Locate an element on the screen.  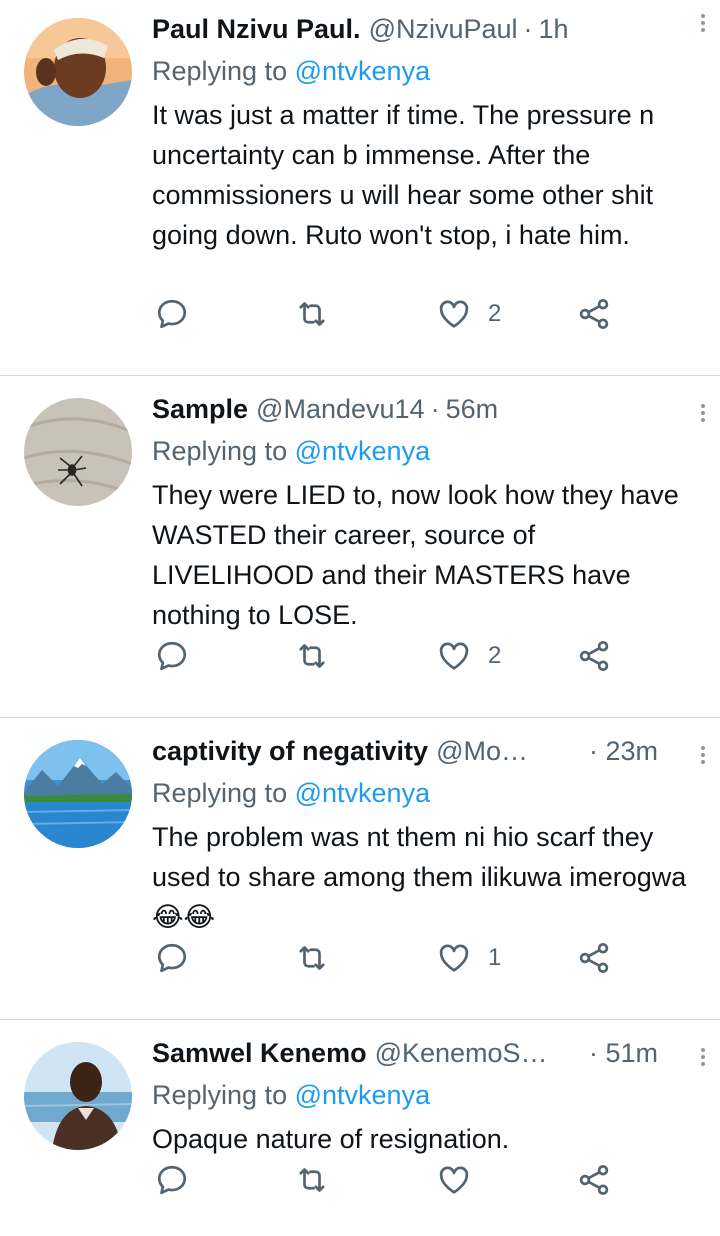
author-name: captivity of negativity is located at coordinates (290, 751).